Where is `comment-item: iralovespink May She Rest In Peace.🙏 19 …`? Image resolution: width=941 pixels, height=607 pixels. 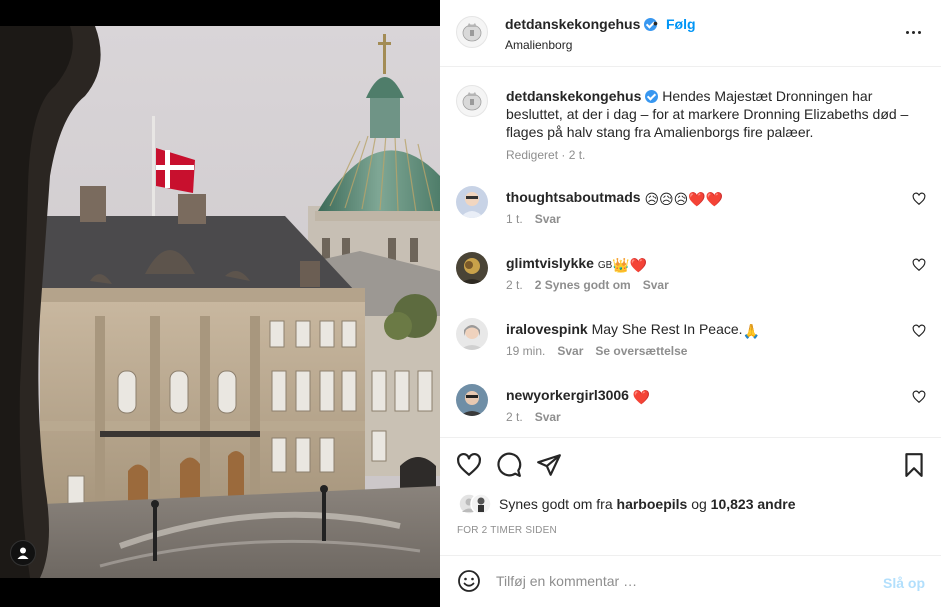 comment-item: iralovespink May She Rest In Peace.🙏 19 … is located at coordinates (690, 348).